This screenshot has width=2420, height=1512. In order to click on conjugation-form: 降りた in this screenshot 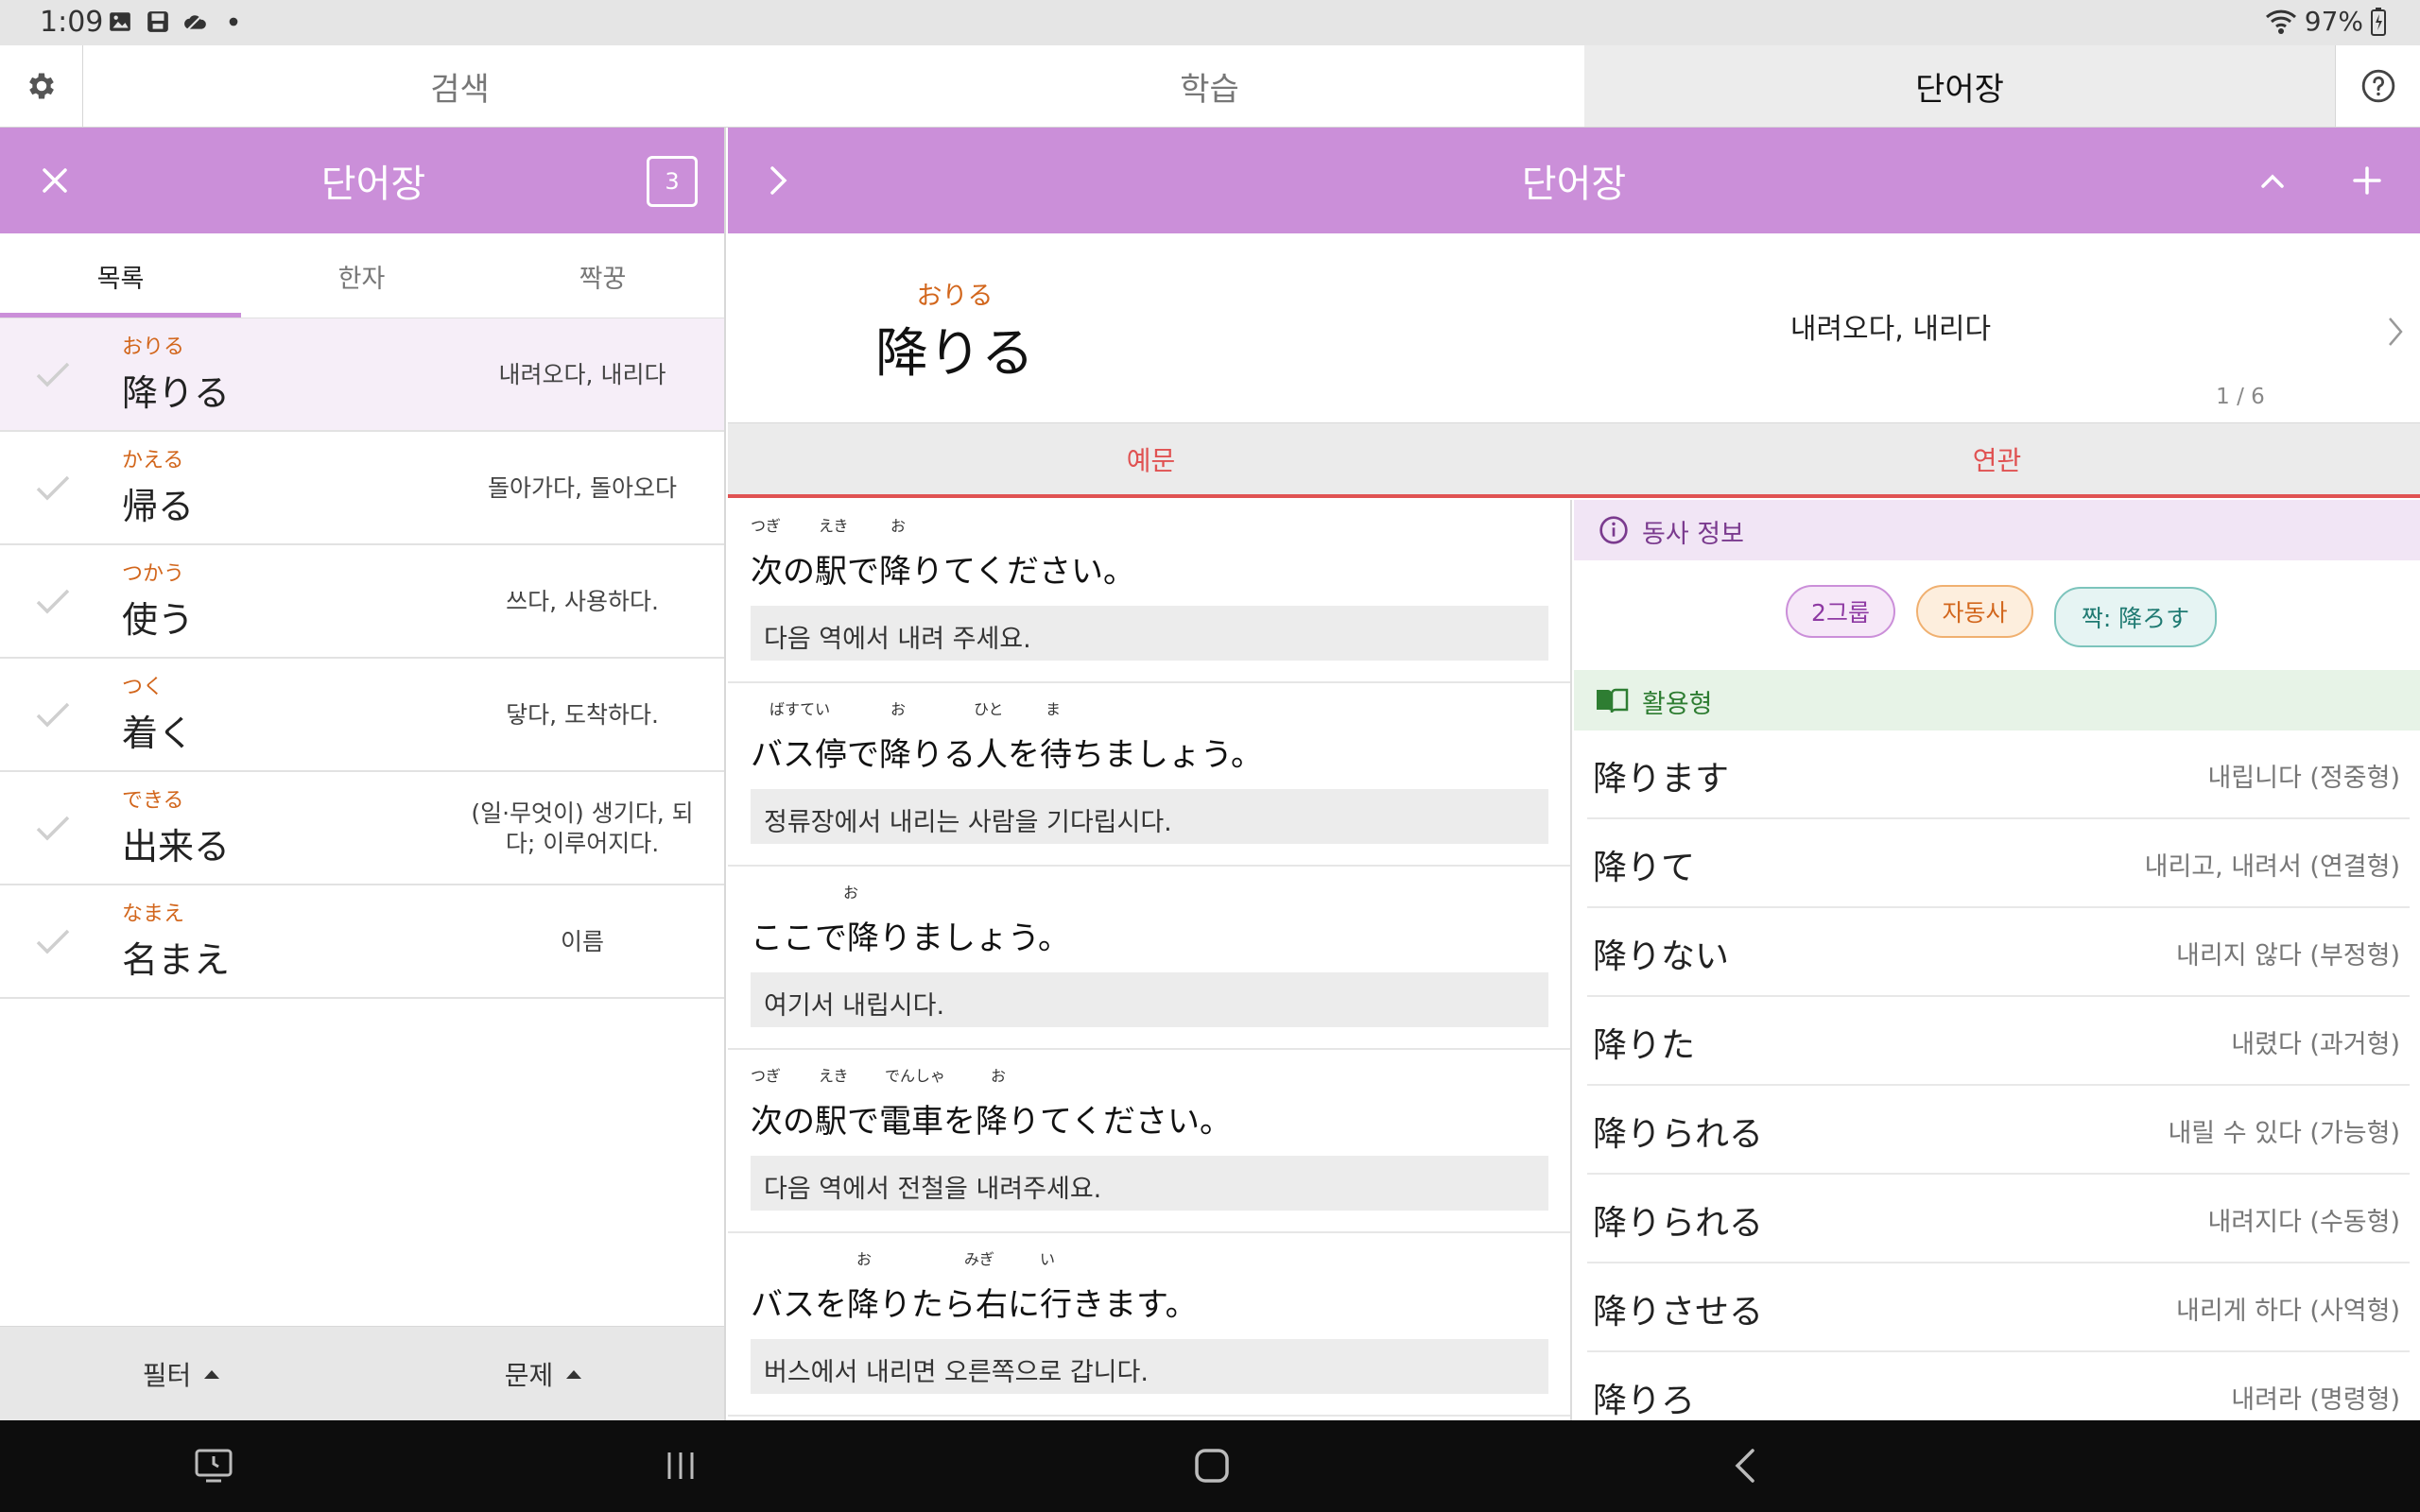, I will do `click(1644, 1045)`.